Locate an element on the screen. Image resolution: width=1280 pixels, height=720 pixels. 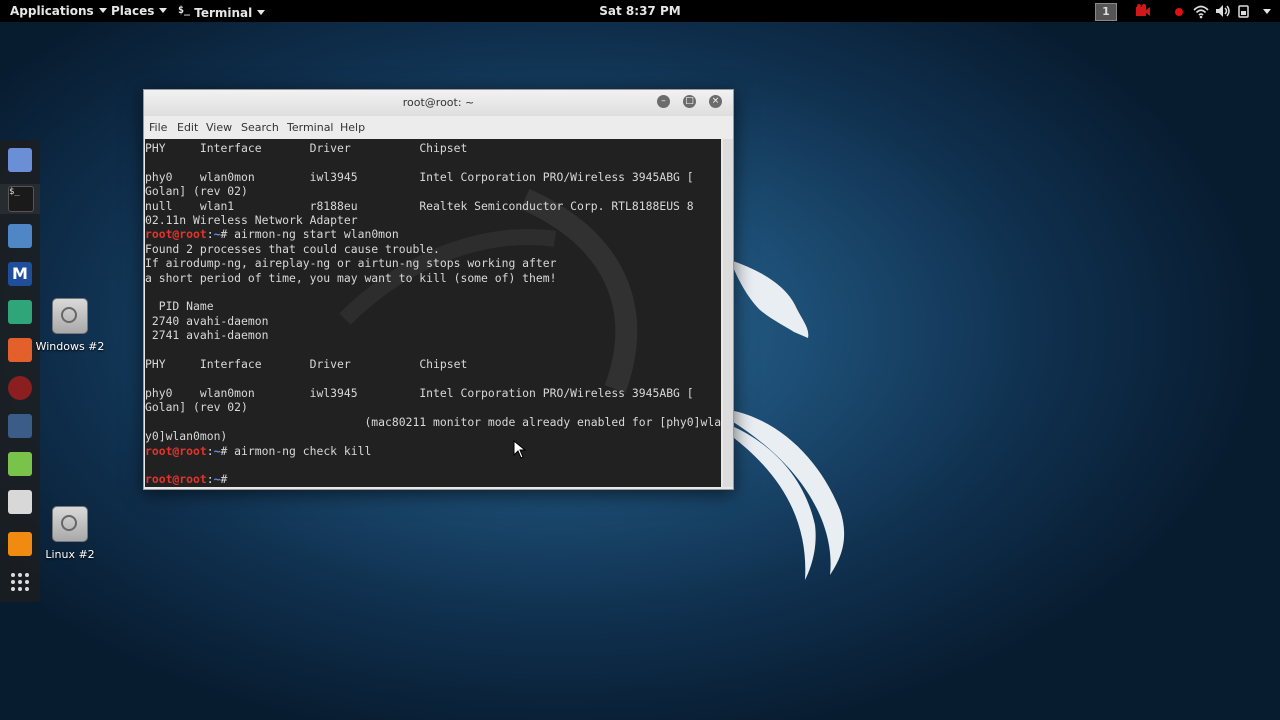
command-text: # airmon-ng check kill is located at coordinates (296, 450).